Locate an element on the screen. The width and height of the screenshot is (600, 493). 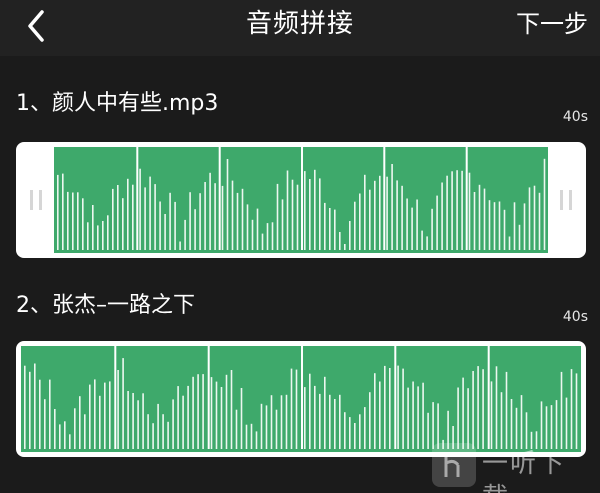
watermark-text: 一听下载 is located at coordinates (524, 471).